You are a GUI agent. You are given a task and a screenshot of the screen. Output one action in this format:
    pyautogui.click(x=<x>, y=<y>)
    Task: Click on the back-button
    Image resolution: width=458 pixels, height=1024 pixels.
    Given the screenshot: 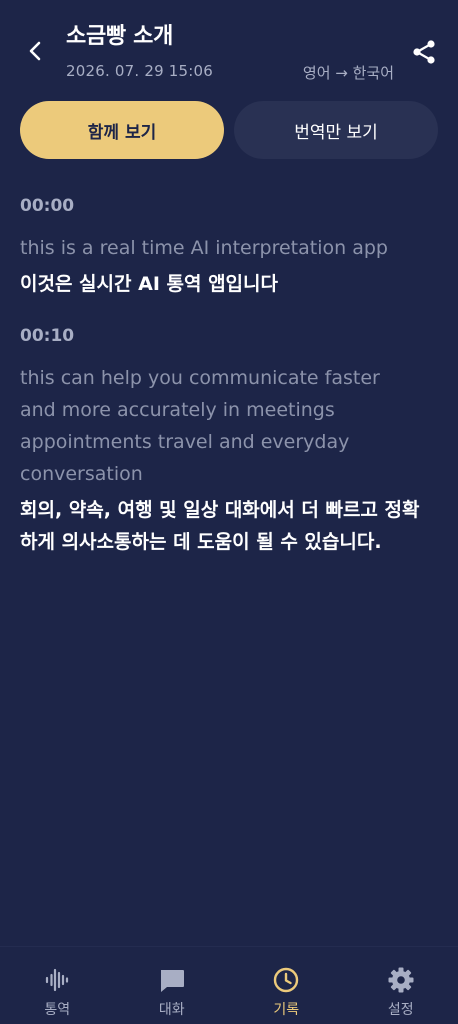 What is the action you would take?
    pyautogui.click(x=35, y=51)
    